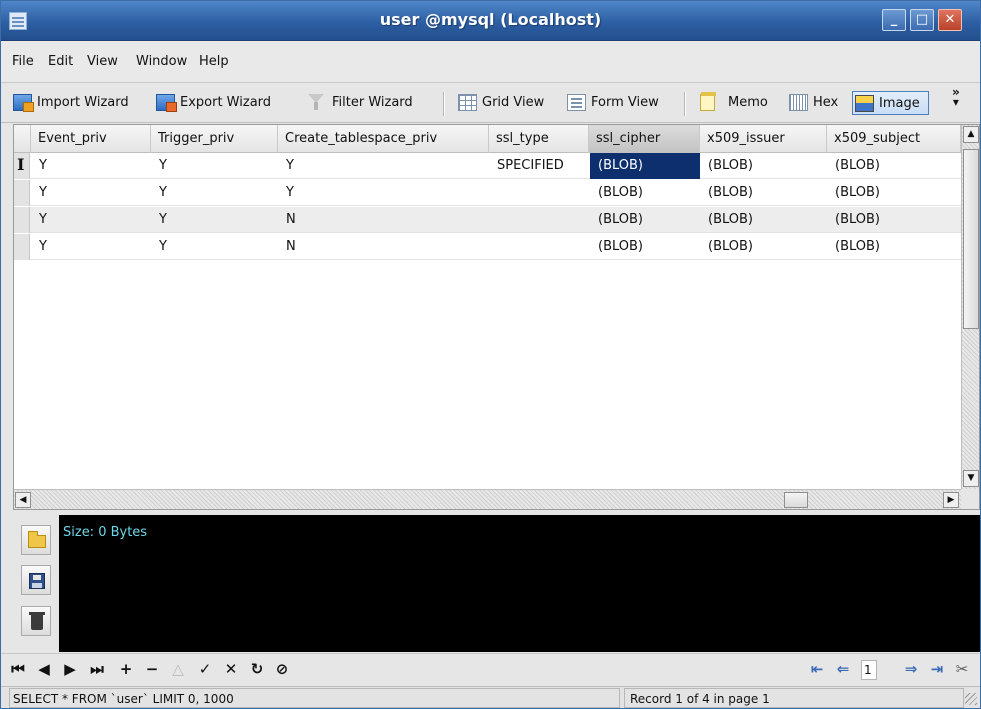 The height and width of the screenshot is (709, 981). What do you see at coordinates (539, 139) in the screenshot?
I see `column-header: ssl_type` at bounding box center [539, 139].